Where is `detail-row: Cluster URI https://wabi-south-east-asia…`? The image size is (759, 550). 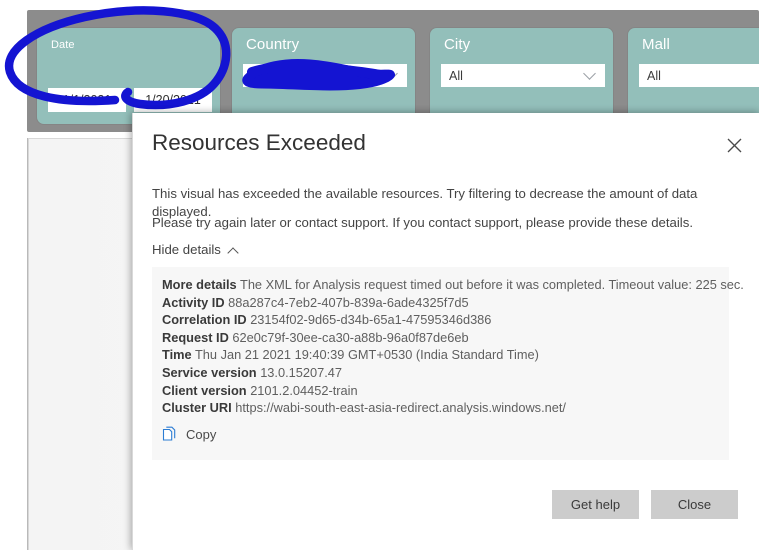
detail-row: Cluster URI https://wabi-south-east-asia… is located at coordinates (442, 408).